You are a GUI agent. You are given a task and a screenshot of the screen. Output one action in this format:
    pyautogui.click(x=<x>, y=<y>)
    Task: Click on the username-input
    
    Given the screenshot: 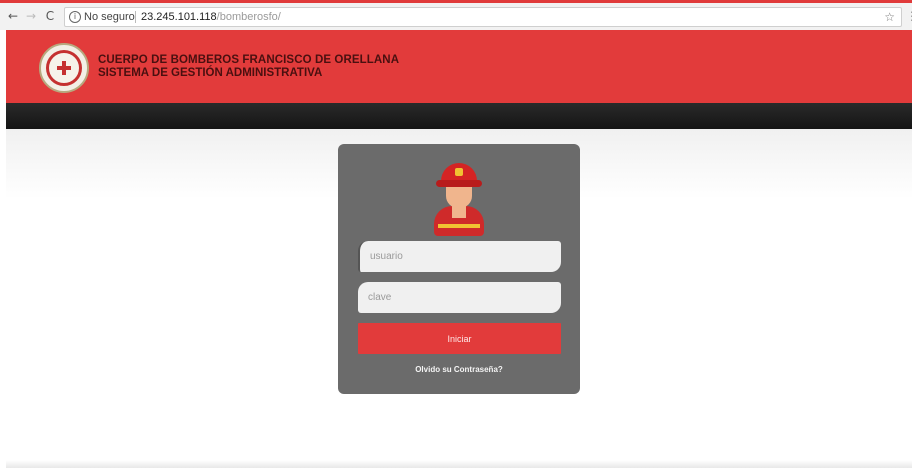 What is the action you would take?
    pyautogui.click(x=459, y=256)
    